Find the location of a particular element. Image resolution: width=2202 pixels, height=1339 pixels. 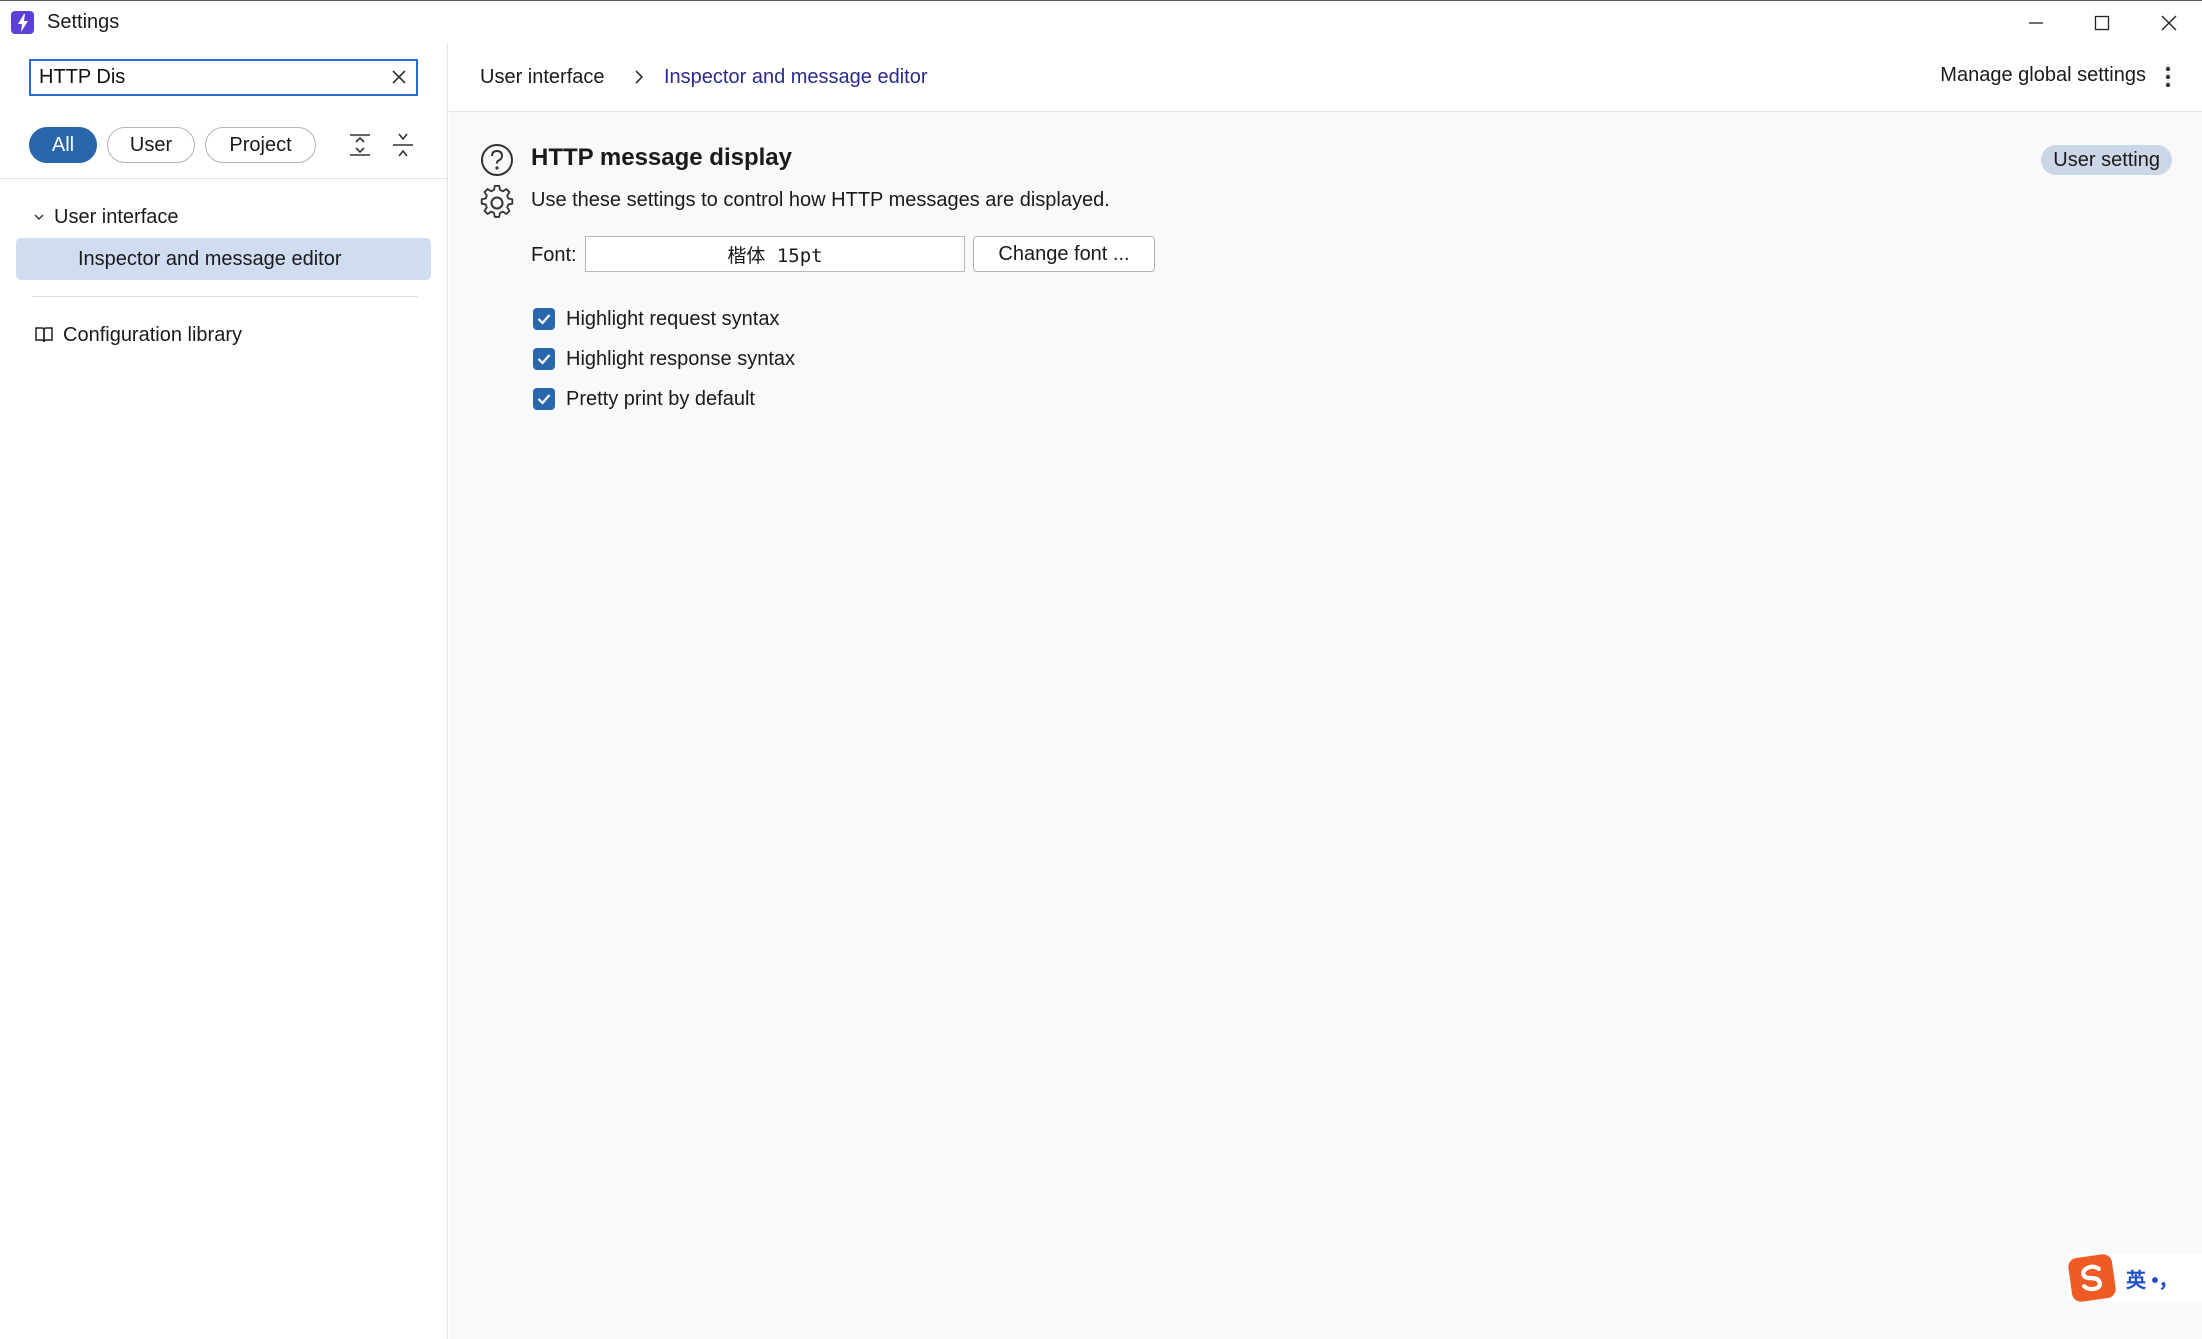

filter-all: All is located at coordinates (63, 145).